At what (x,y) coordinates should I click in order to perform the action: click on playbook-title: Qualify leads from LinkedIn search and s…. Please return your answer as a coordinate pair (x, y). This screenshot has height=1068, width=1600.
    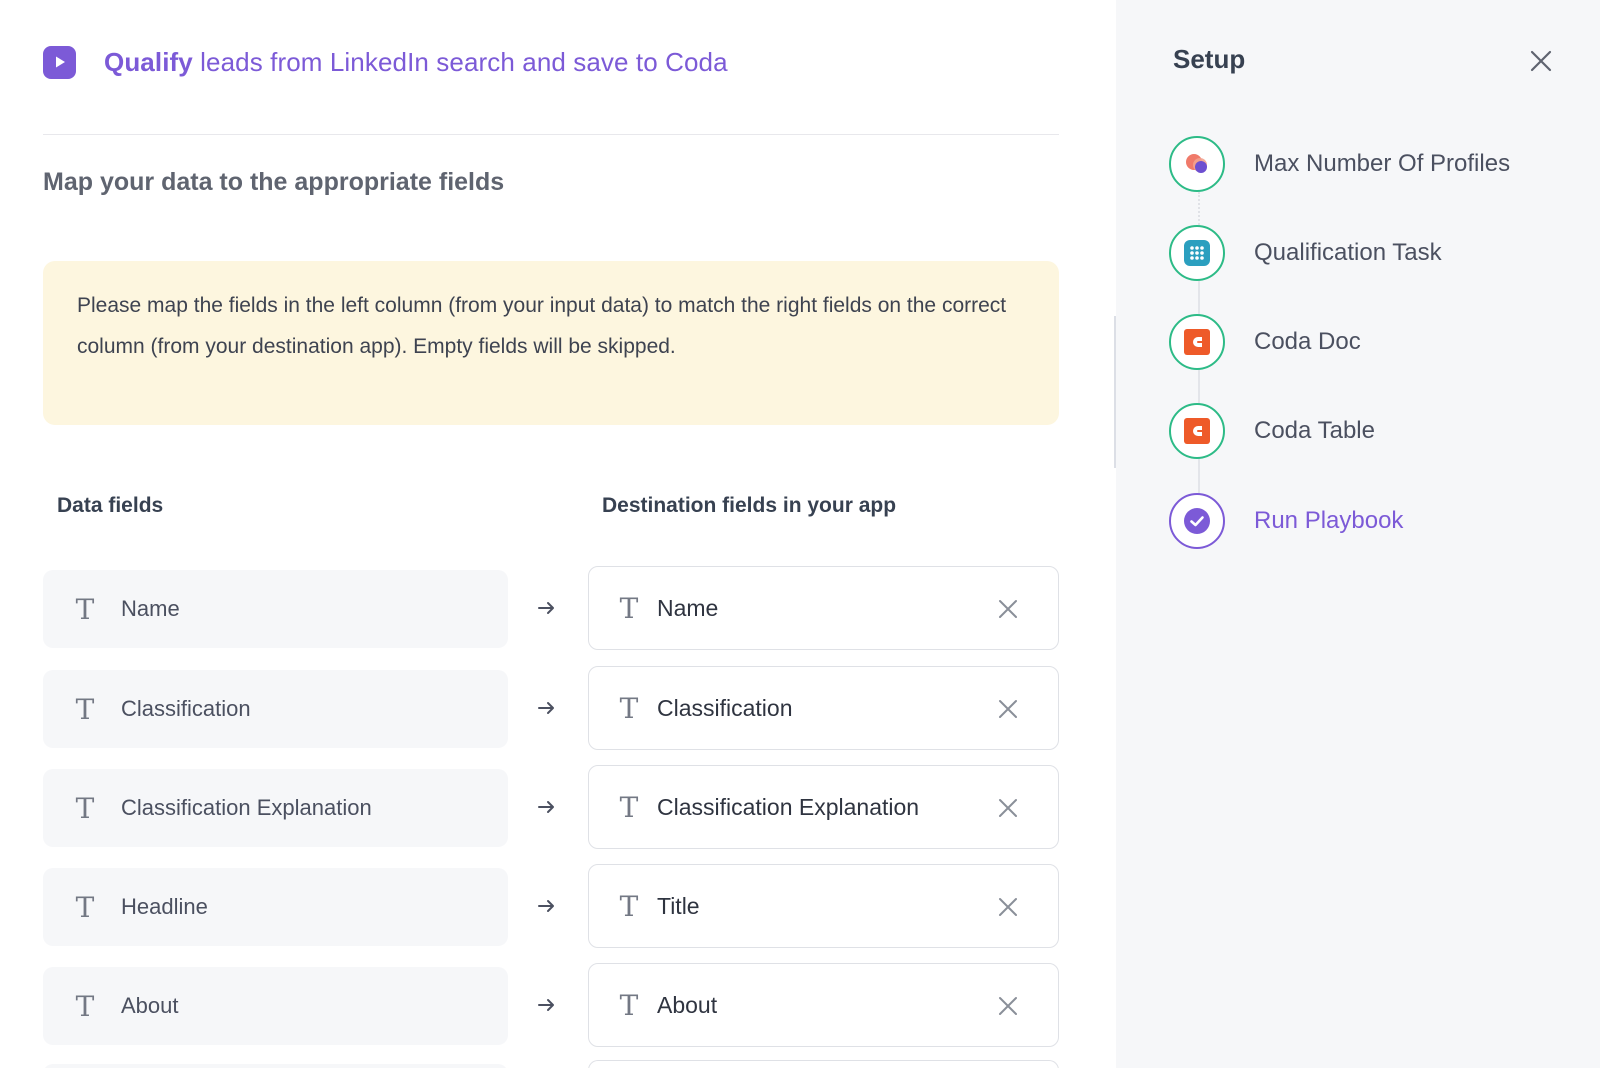
    Looking at the image, I should click on (416, 62).